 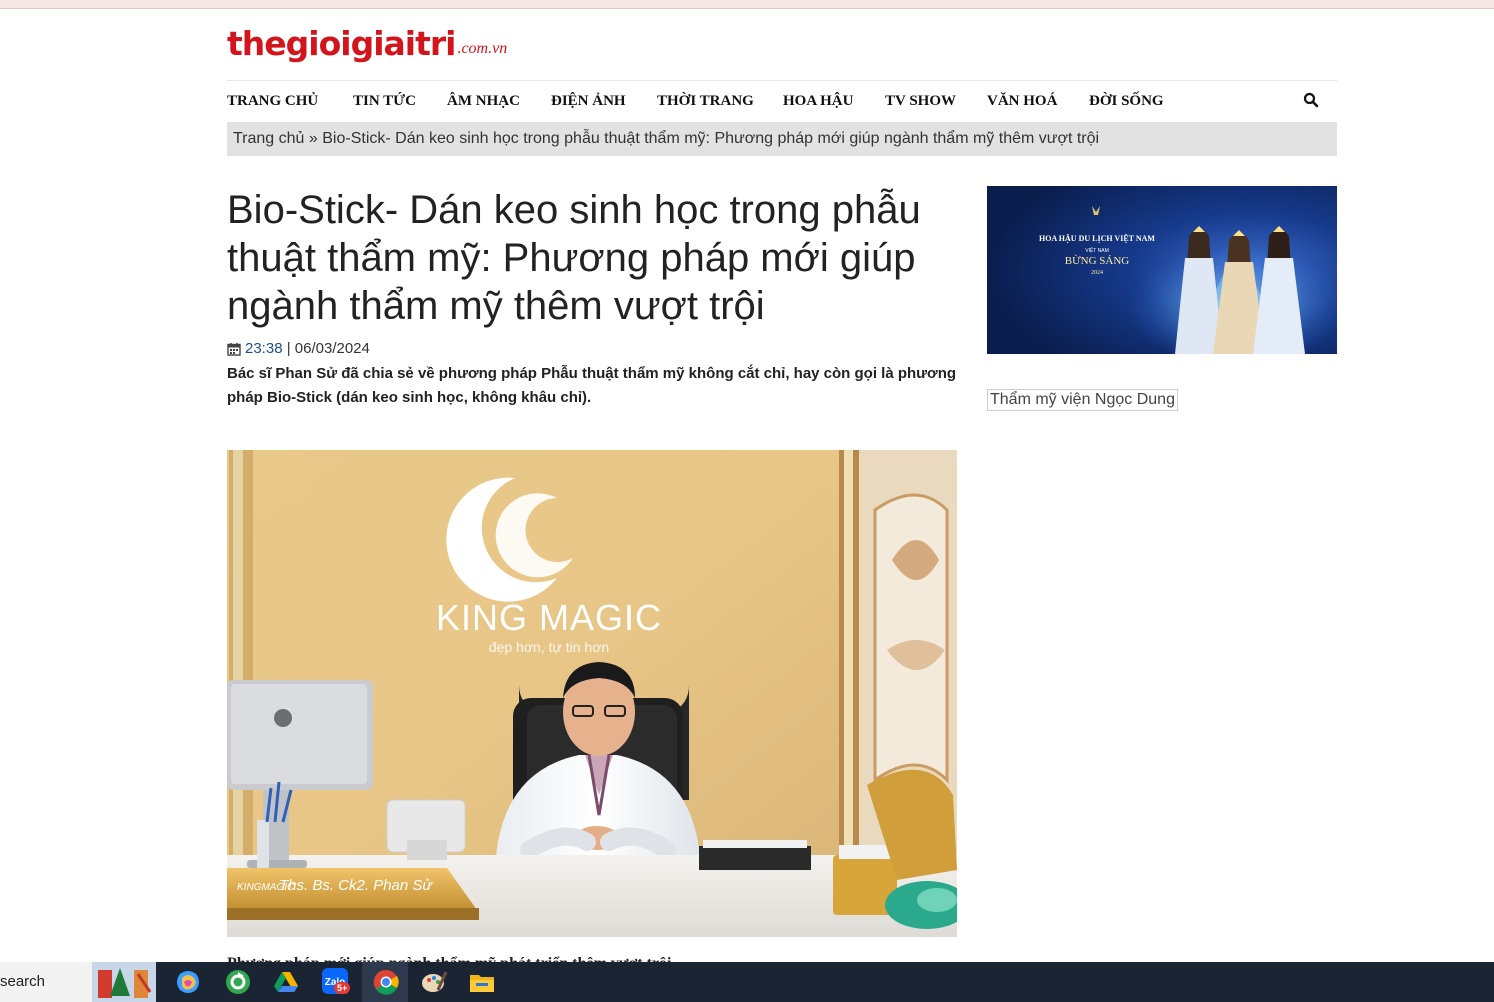 What do you see at coordinates (1097, 238) in the screenshot?
I see `ad-title-text: HOA HẬU DU LỊCH VIỆT NAM` at bounding box center [1097, 238].